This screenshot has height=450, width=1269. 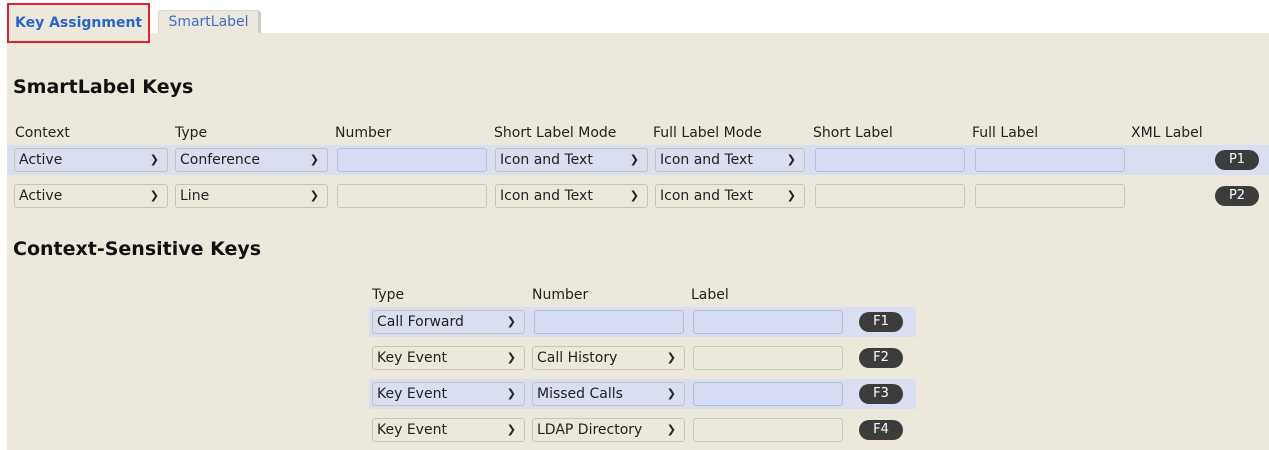 I want to click on header-short-label-mode: Short Label Mode, so click(x=555, y=133).